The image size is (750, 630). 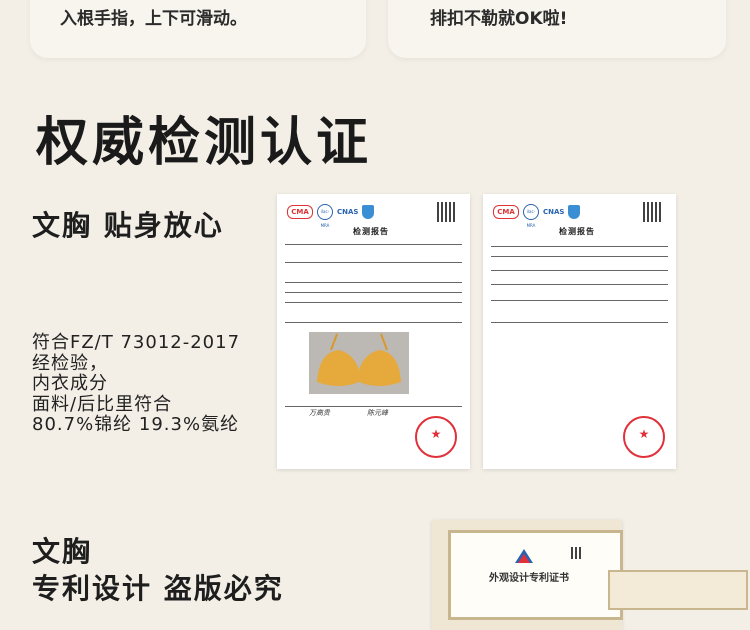 I want to click on patent-certificate: 外观设计专利证书, so click(x=535, y=575).